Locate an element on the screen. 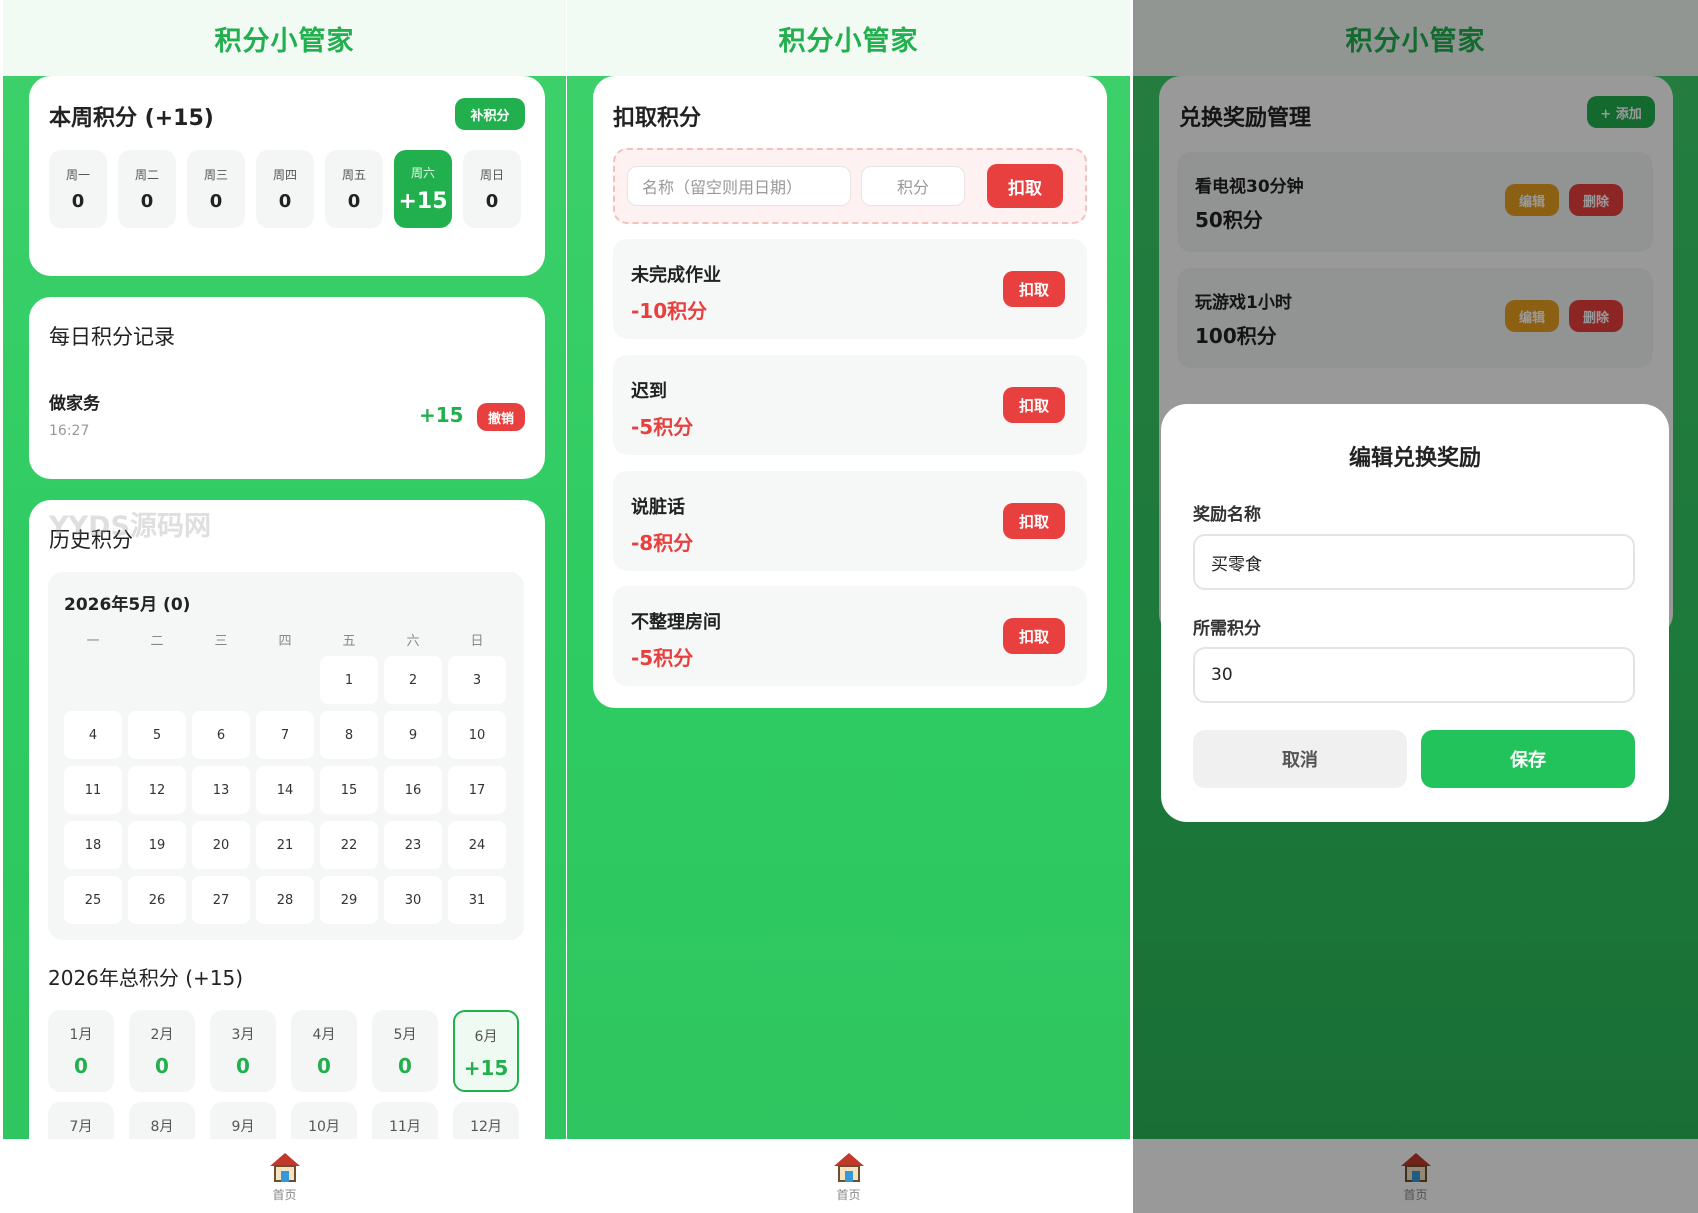 Image resolution: width=1698 pixels, height=1213 pixels. calendar-day: 7 is located at coordinates (285, 735).